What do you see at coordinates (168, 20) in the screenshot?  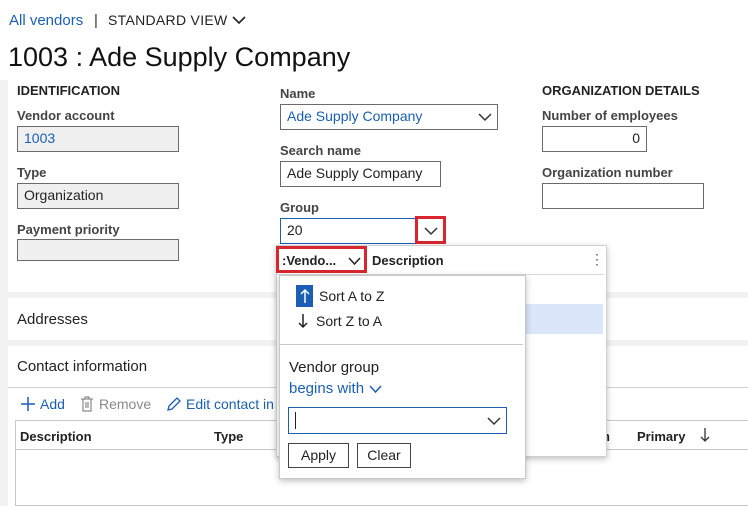 I see `view-name: STANDARD VIEW` at bounding box center [168, 20].